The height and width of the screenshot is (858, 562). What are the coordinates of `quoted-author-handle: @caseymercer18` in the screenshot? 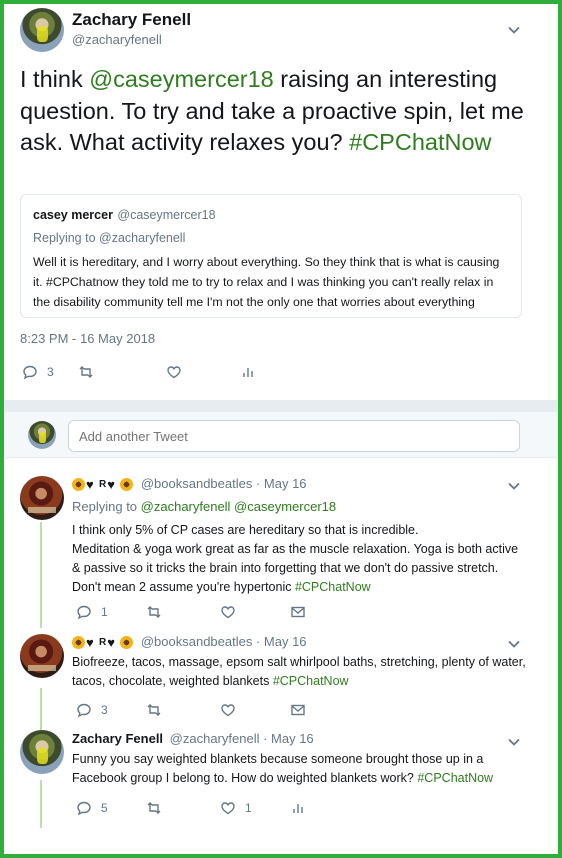 It's located at (166, 215).